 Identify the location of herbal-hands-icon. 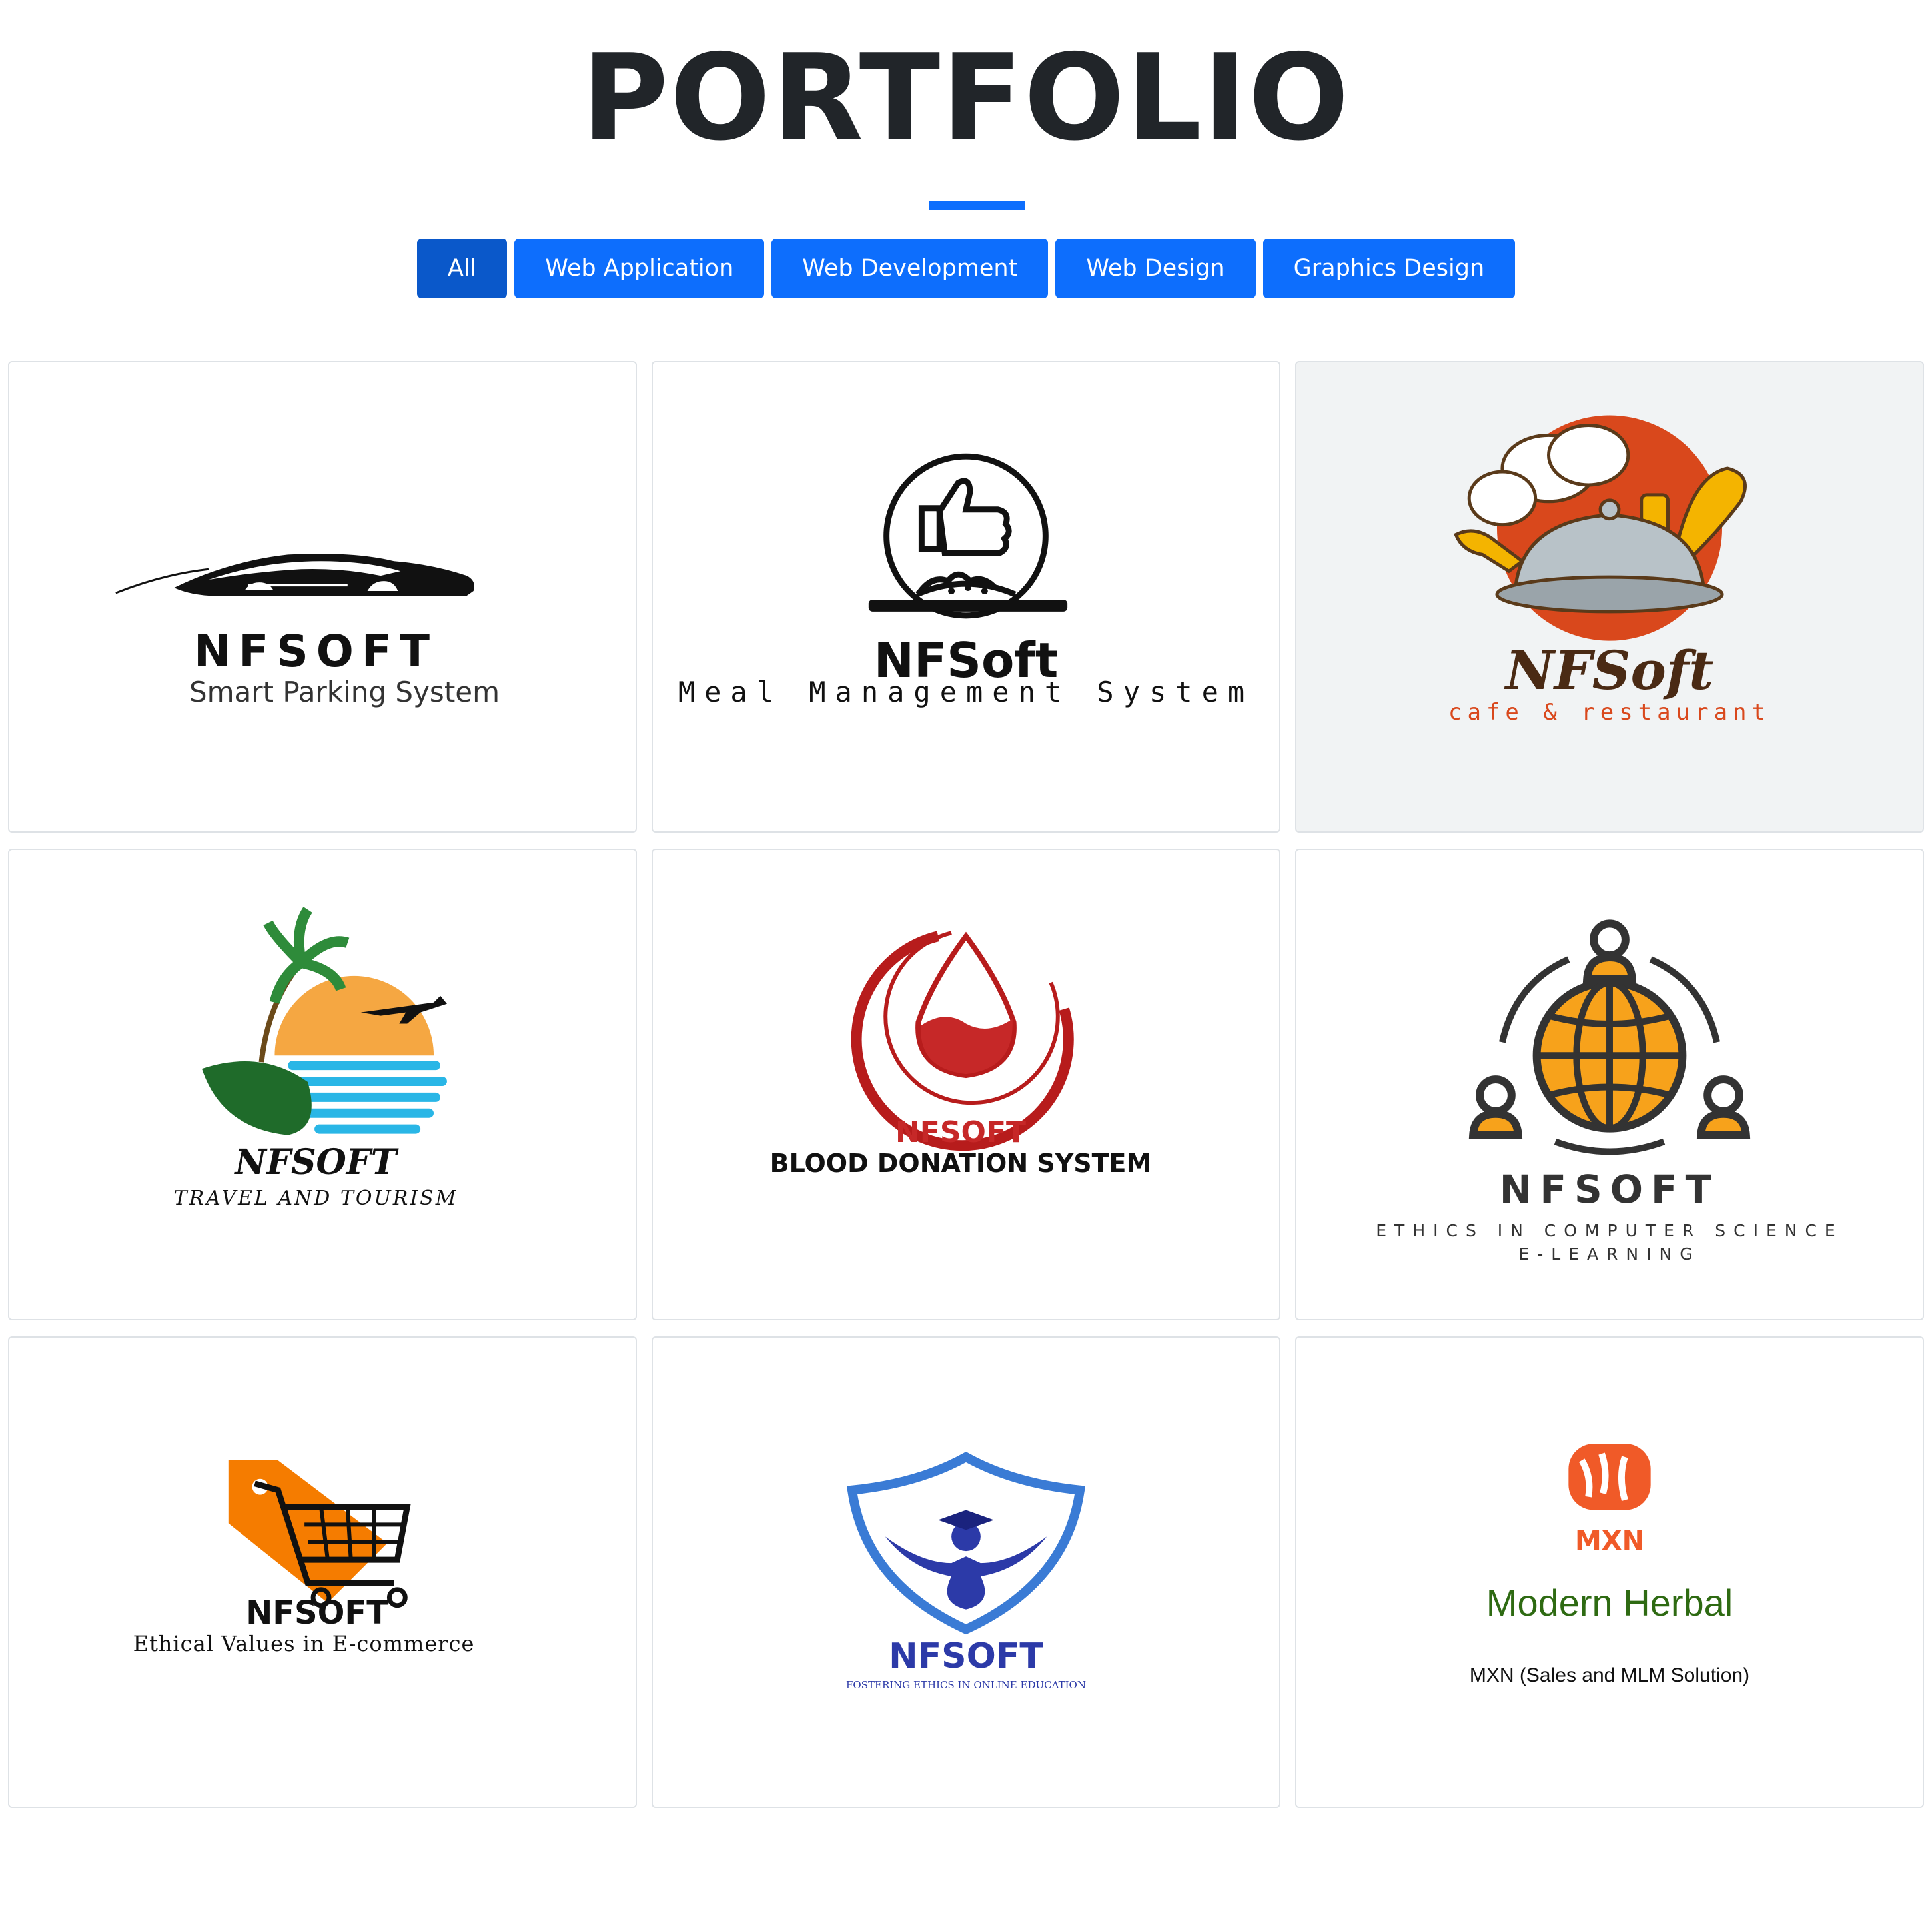
(1609, 1477).